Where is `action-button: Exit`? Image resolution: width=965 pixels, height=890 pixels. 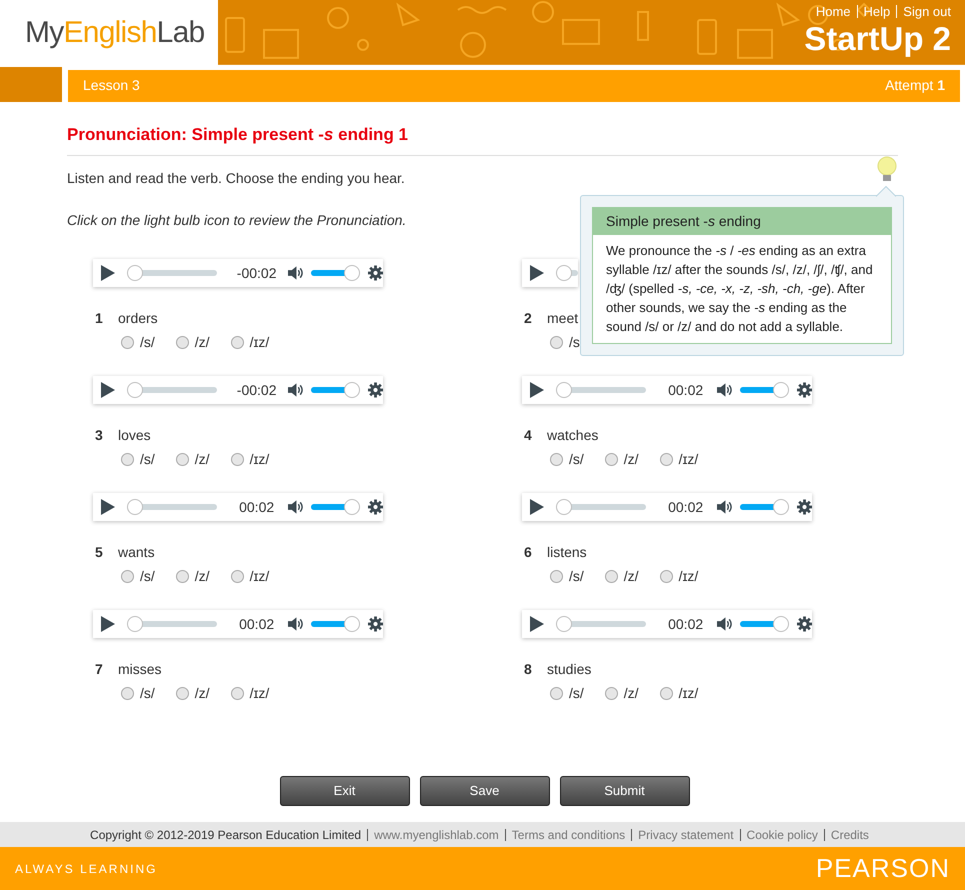 action-button: Exit is located at coordinates (345, 791).